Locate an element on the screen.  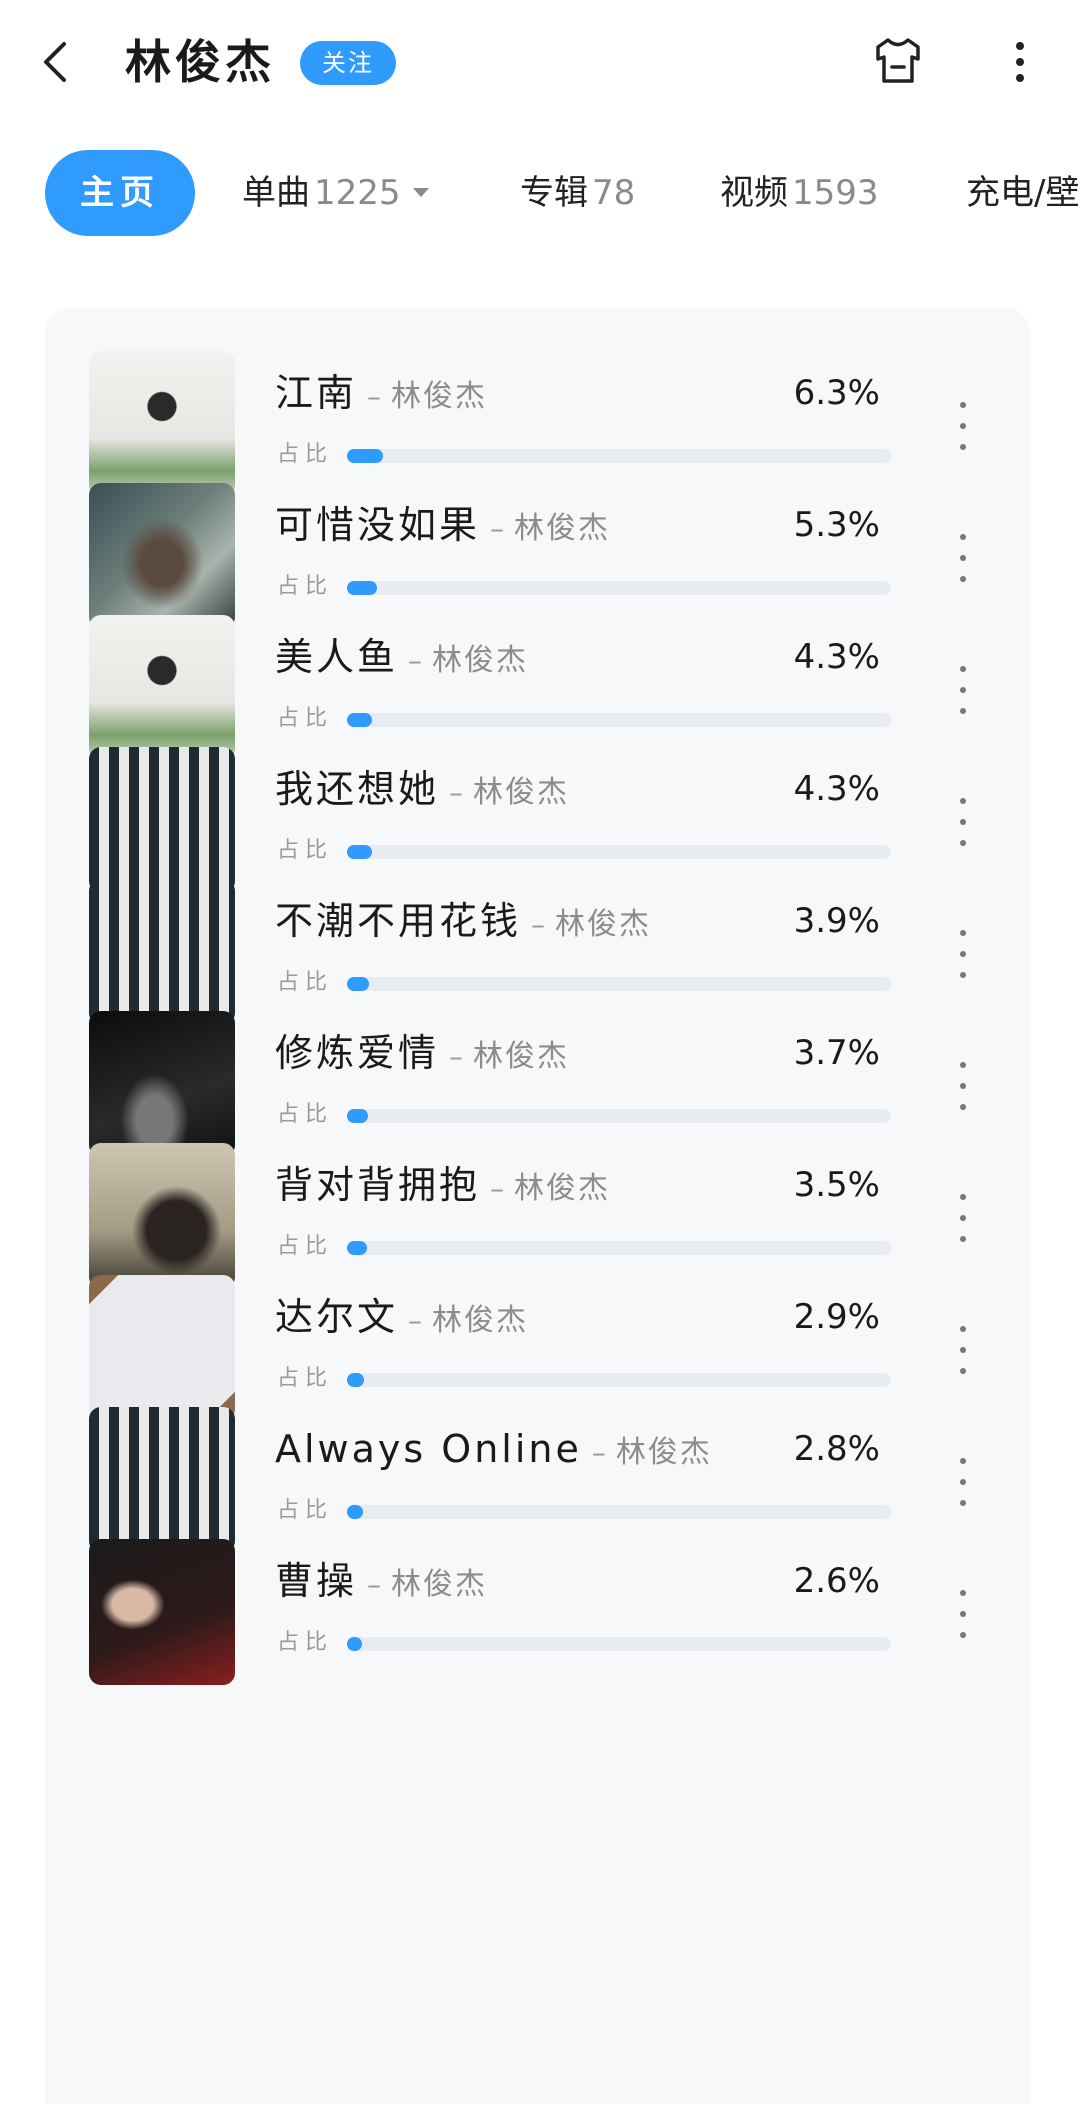
song-name: 不潮不用花钱 is located at coordinates (398, 921).